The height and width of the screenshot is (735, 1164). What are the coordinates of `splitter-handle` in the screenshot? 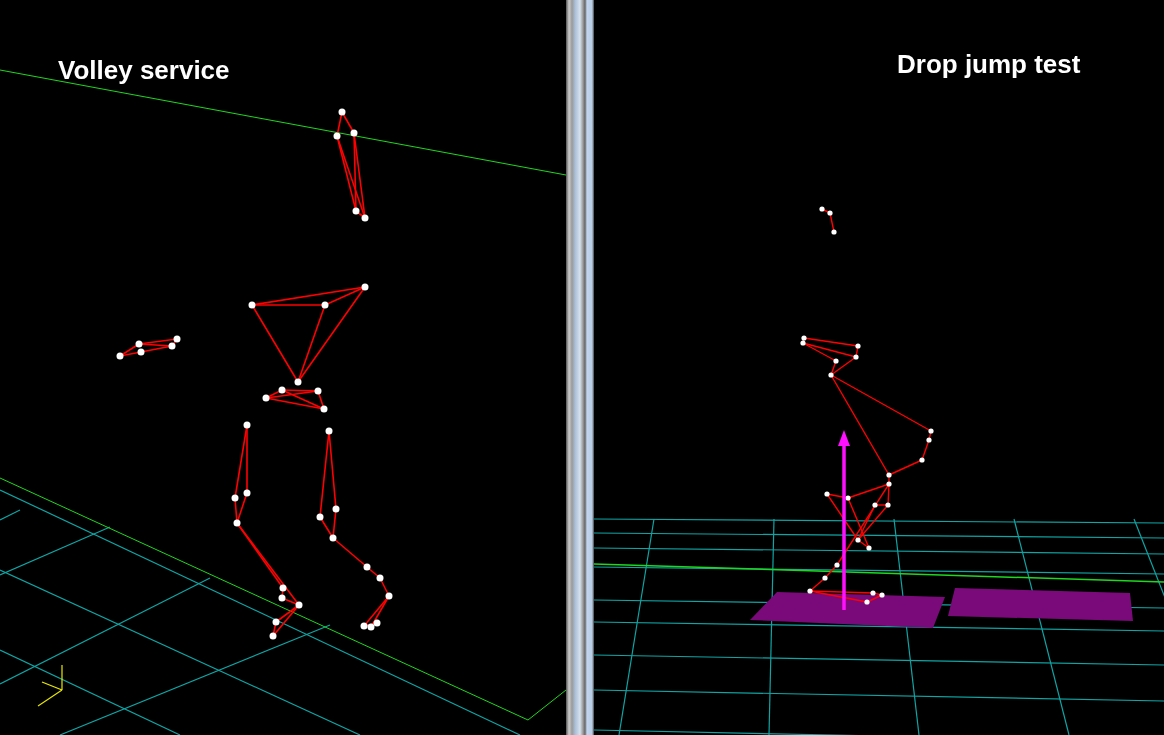 It's located at (580, 367).